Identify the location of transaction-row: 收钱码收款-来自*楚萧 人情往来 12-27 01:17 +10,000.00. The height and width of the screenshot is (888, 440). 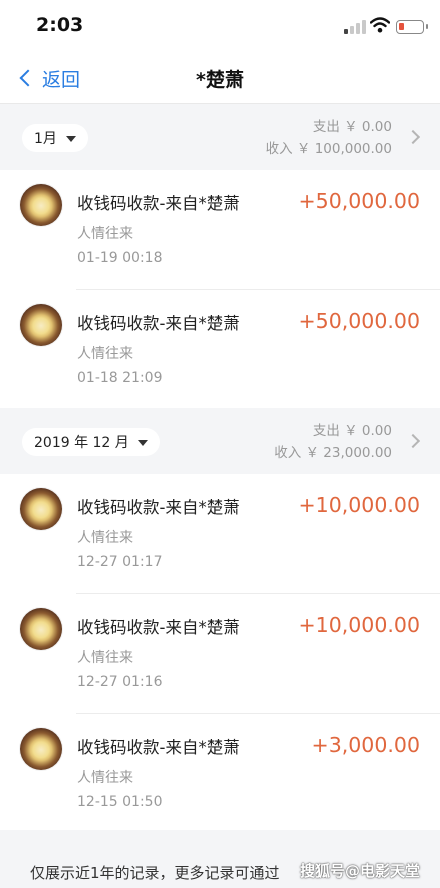
(220, 534).